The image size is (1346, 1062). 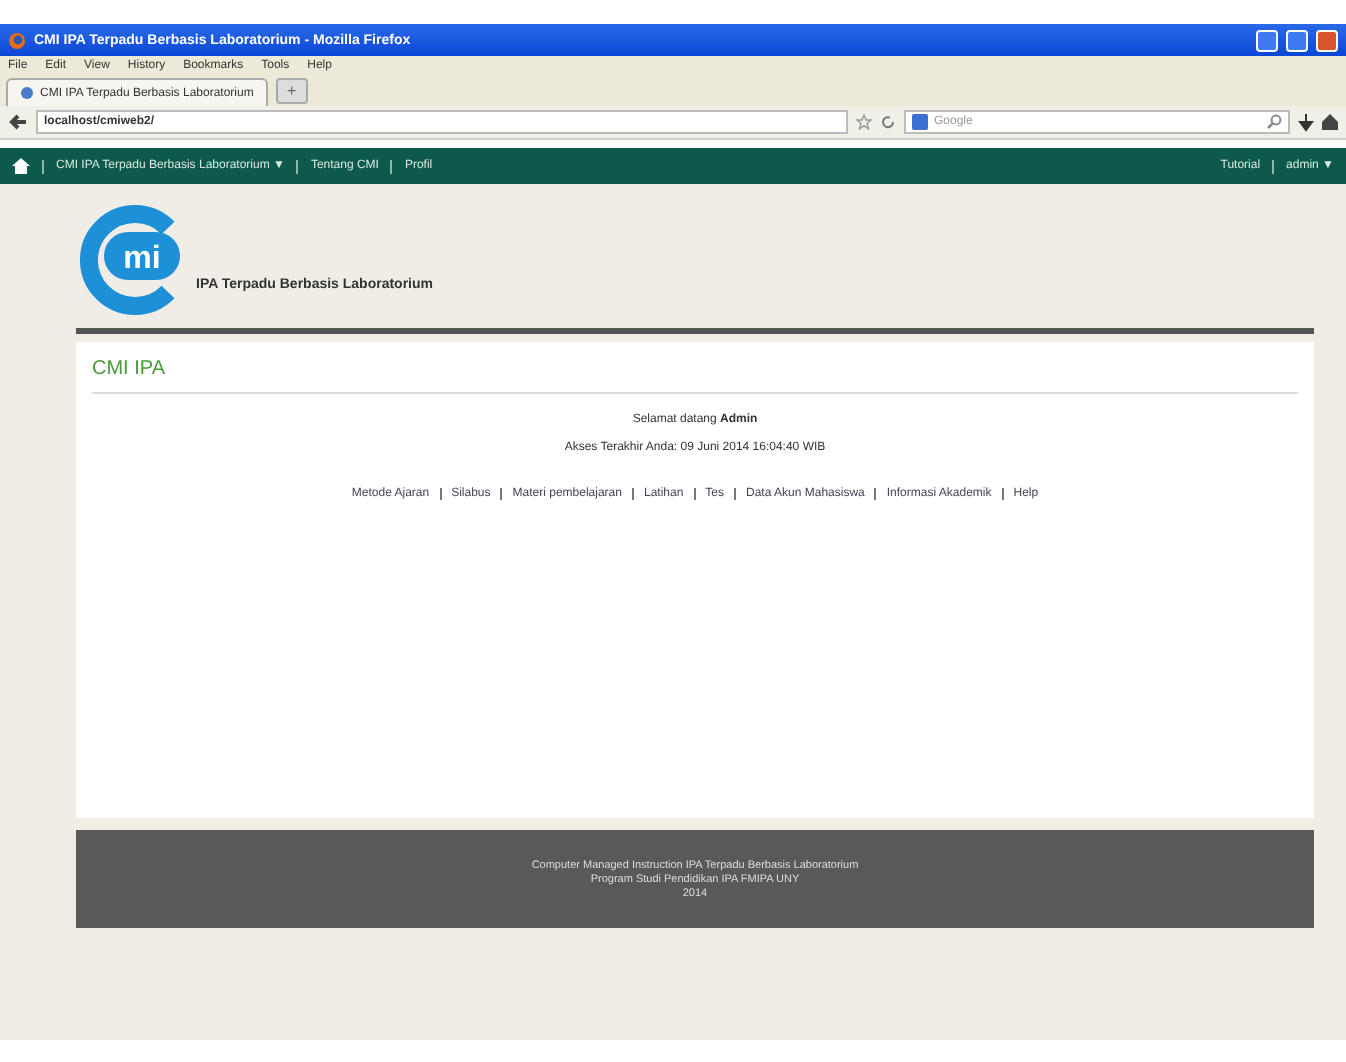 I want to click on maximize-button, so click(x=1297, y=40).